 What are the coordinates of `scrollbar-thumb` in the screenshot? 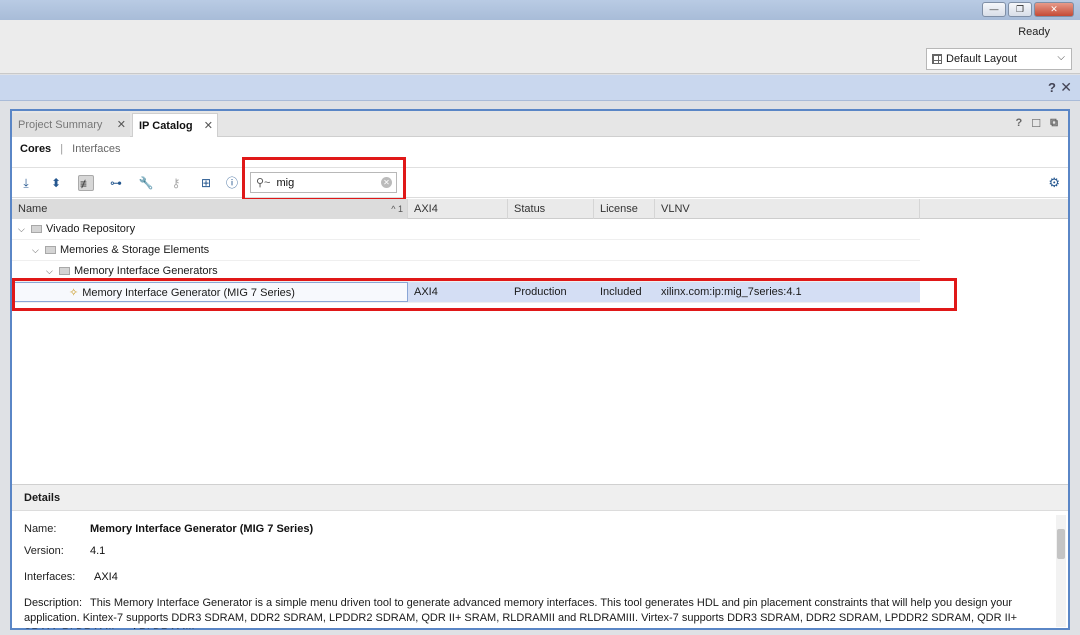 It's located at (1061, 544).